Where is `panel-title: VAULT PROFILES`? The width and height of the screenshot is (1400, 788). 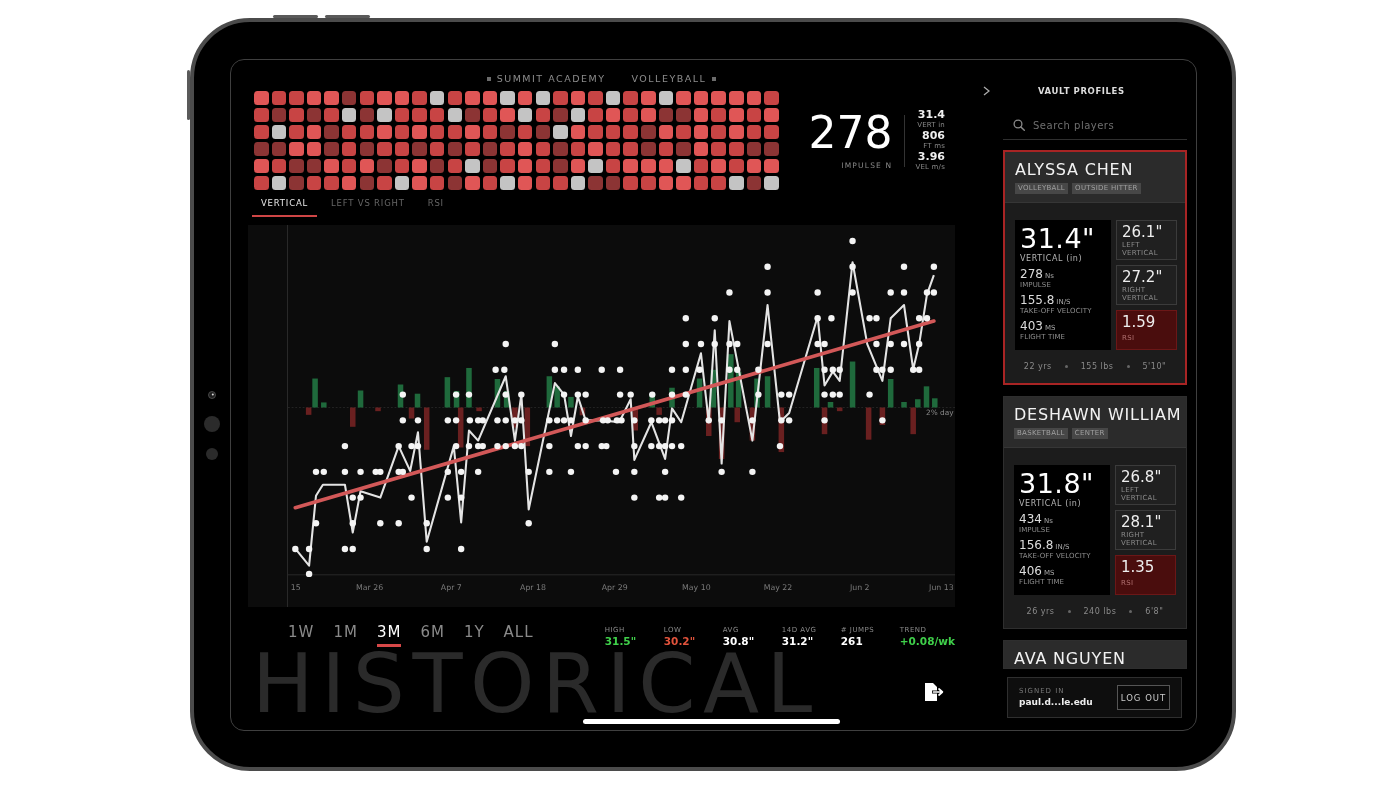
panel-title: VAULT PROFILES is located at coordinates (1081, 91).